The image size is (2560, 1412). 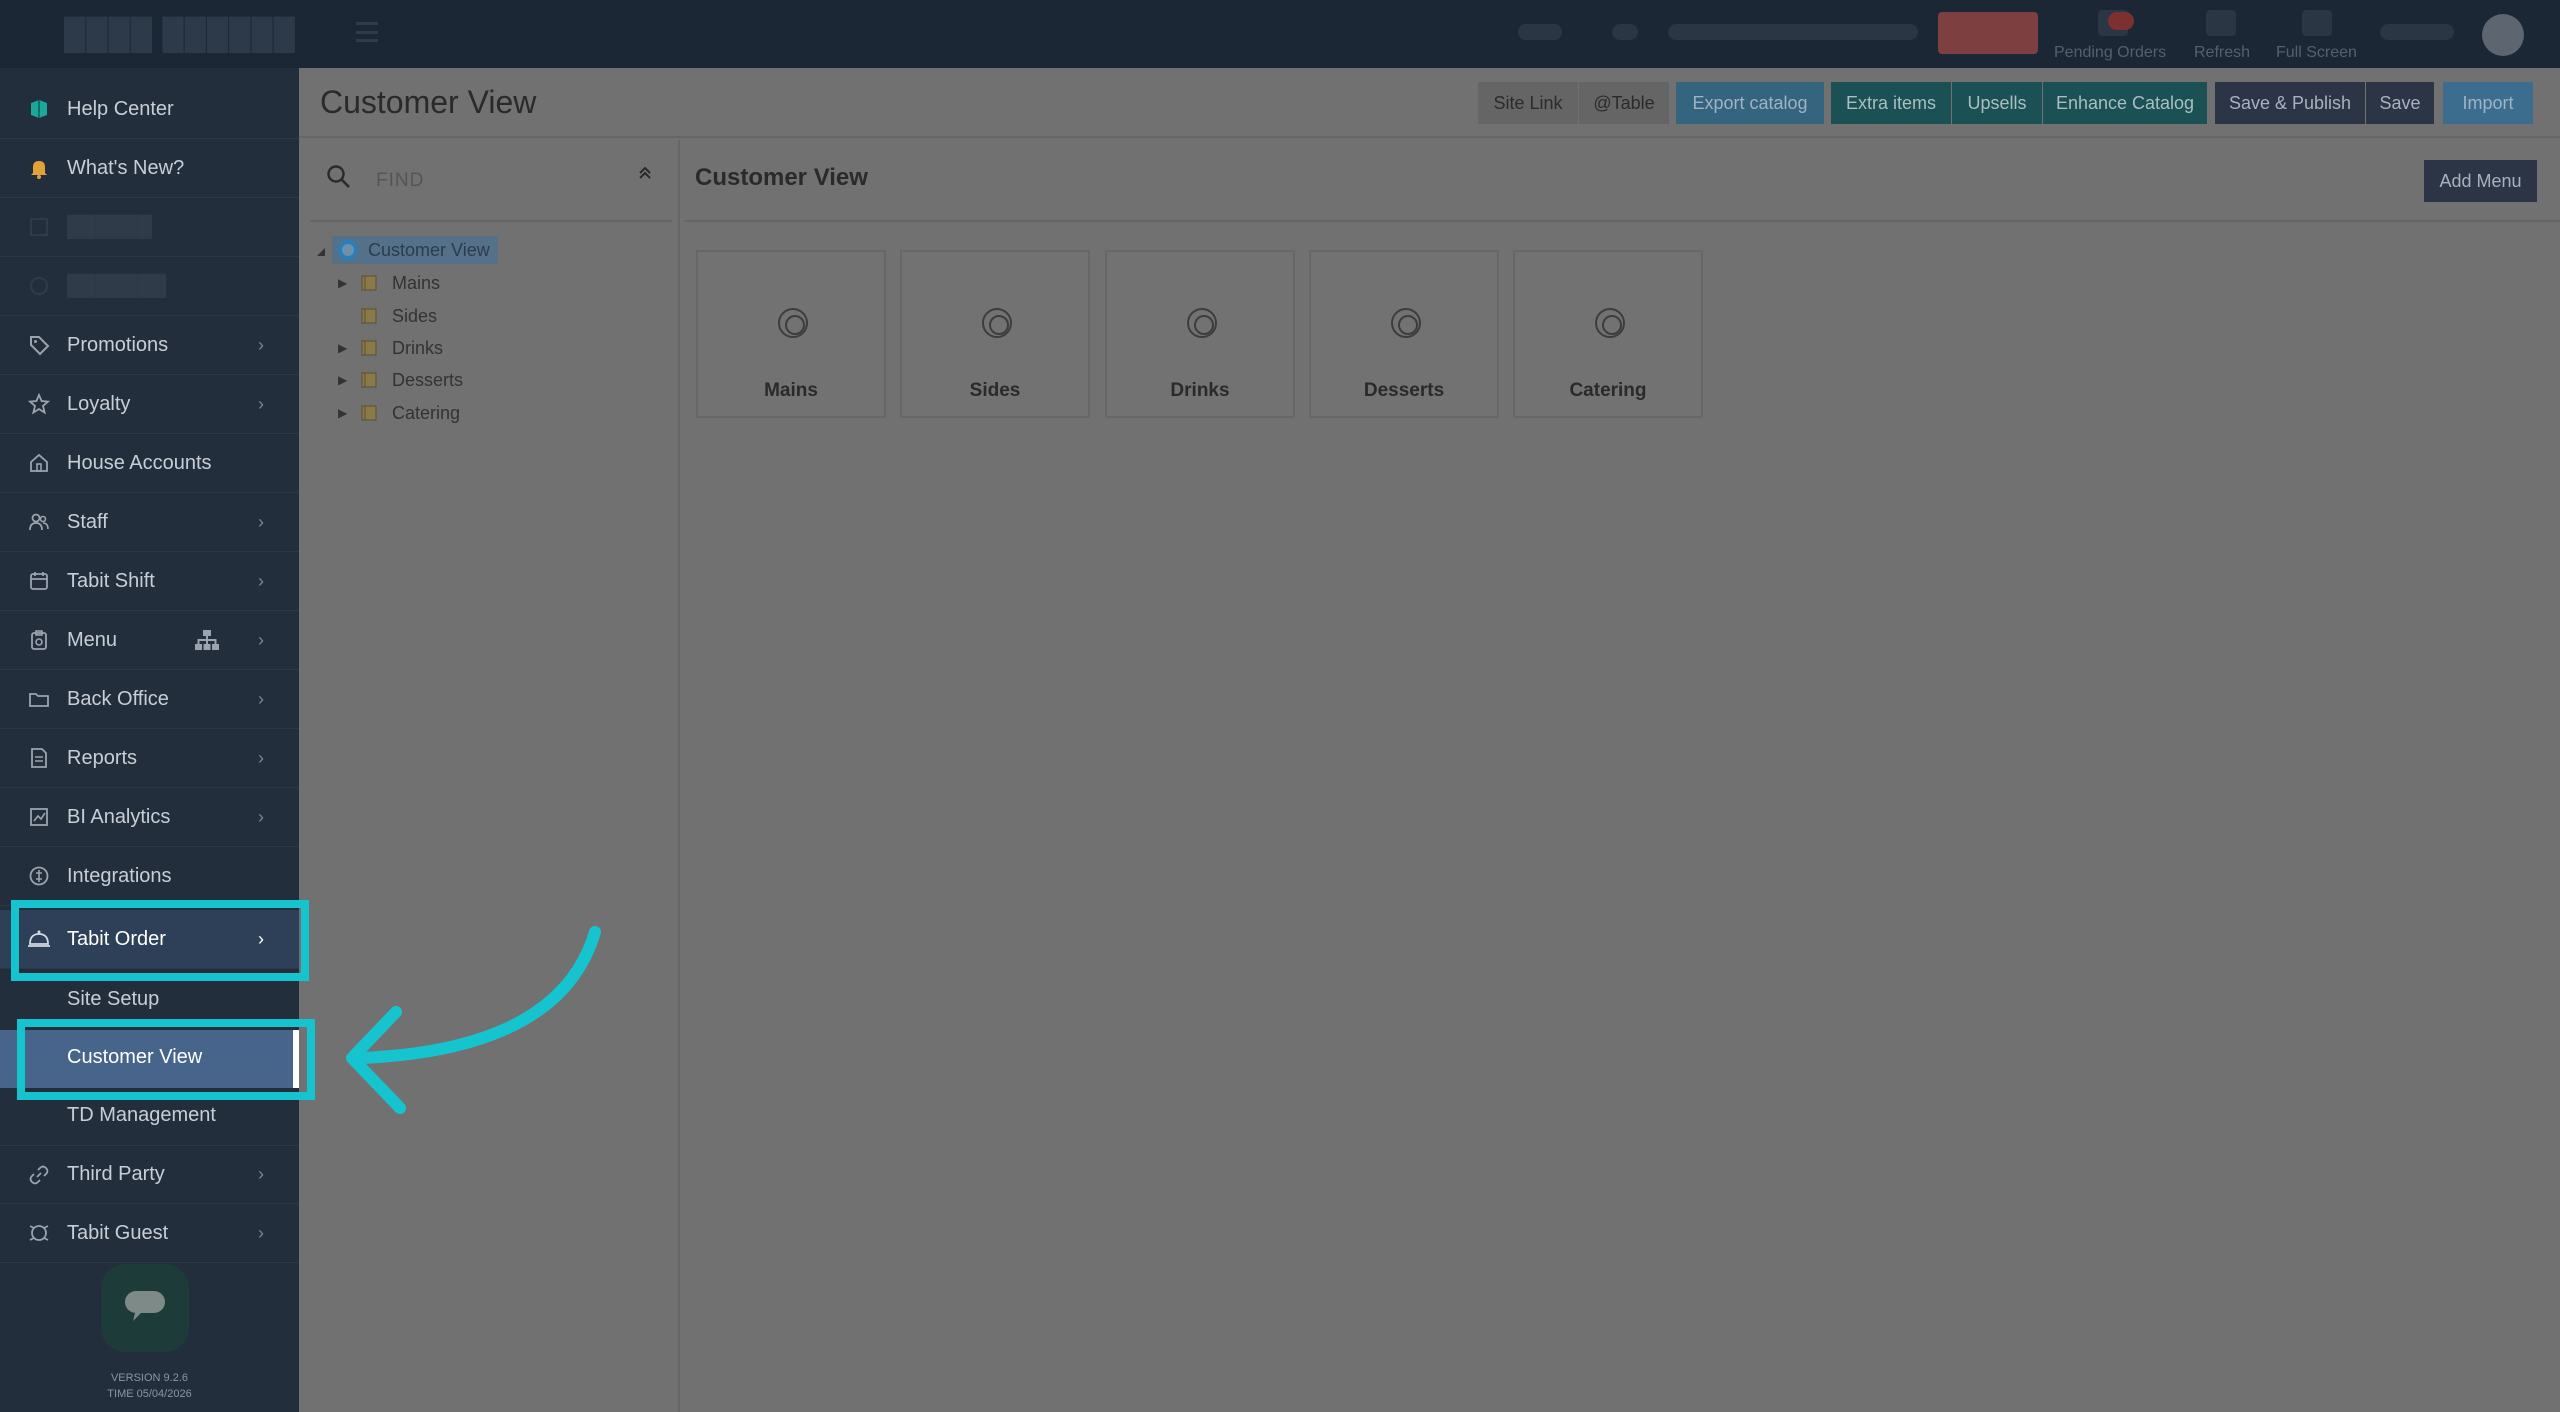 I want to click on tree-node-label: Drinks, so click(x=418, y=347).